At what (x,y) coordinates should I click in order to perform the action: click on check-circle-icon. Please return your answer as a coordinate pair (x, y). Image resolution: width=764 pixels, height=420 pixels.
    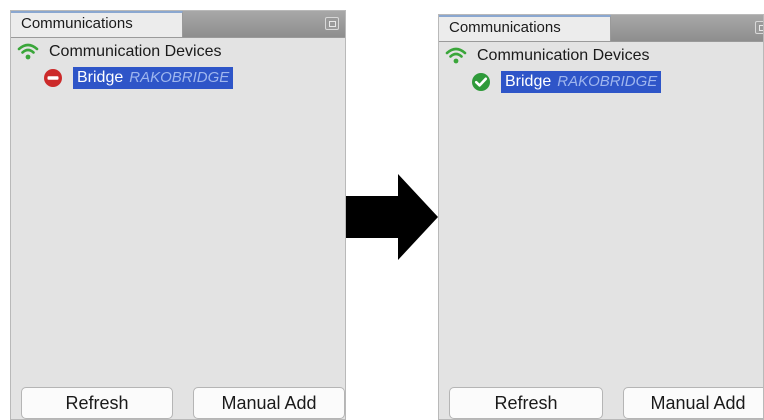
    Looking at the image, I should click on (481, 82).